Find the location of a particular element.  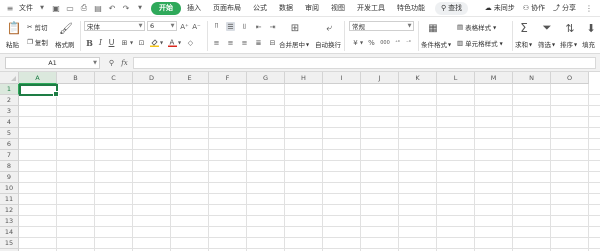

filter-button: 筛选 ▼ is located at coordinates (546, 44).